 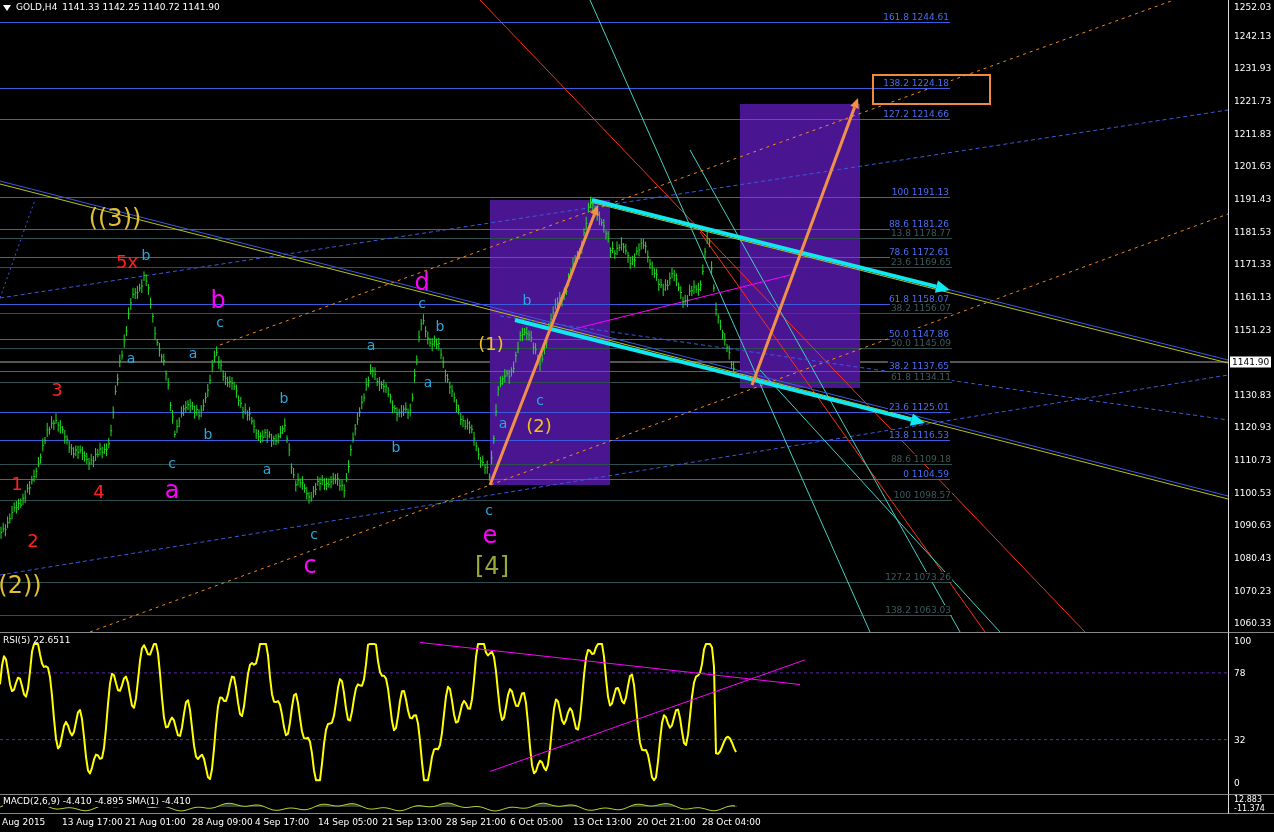 What do you see at coordinates (57, 390) in the screenshot?
I see `wave-label: 3` at bounding box center [57, 390].